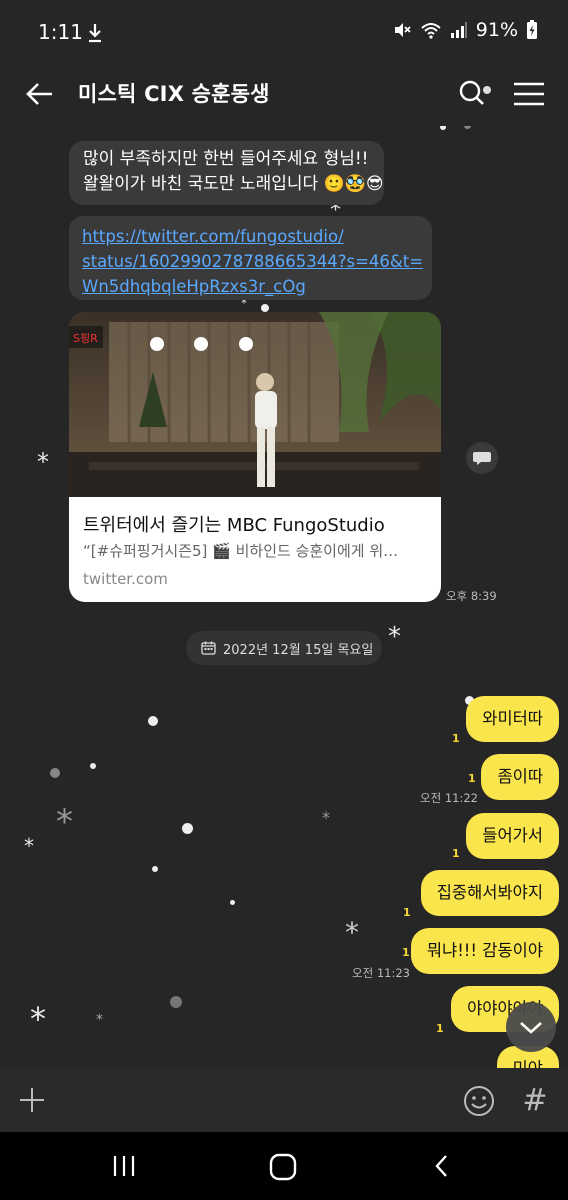  I want to click on outgoing-message: 뭐냐!!! 감동이야, so click(484, 951).